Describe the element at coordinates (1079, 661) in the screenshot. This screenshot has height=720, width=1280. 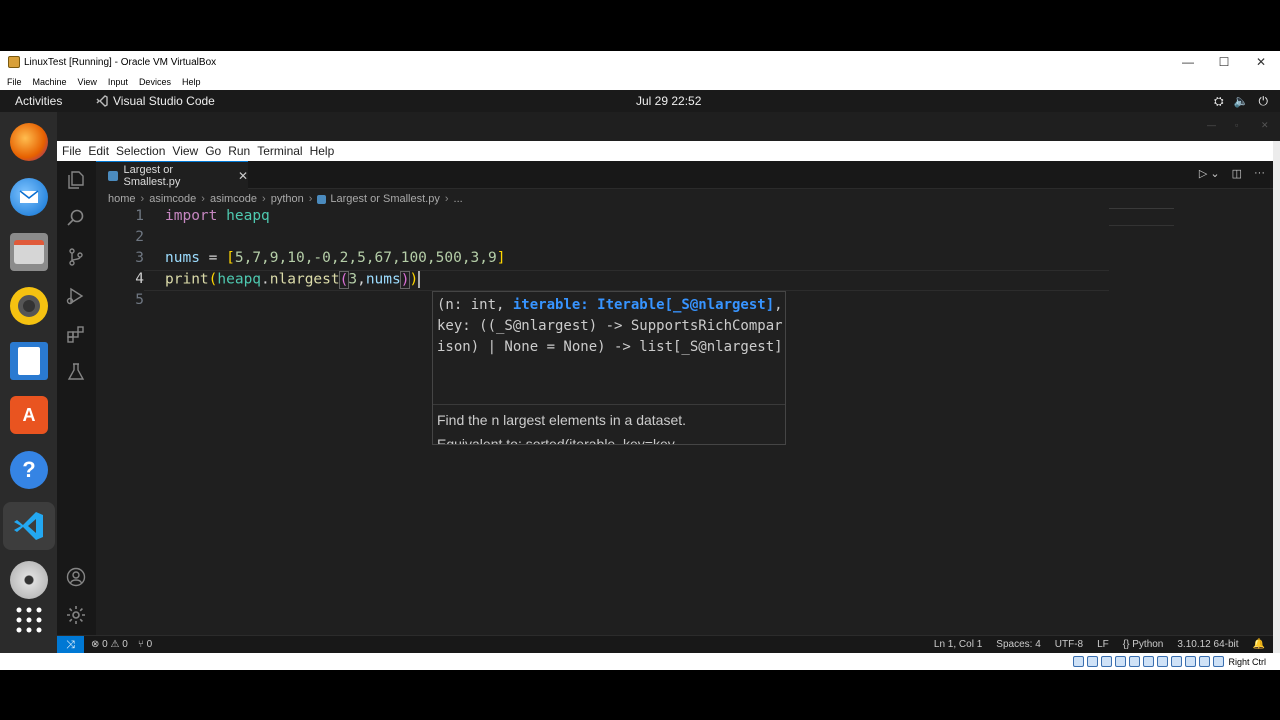
I see `hard-disk-icon` at that location.